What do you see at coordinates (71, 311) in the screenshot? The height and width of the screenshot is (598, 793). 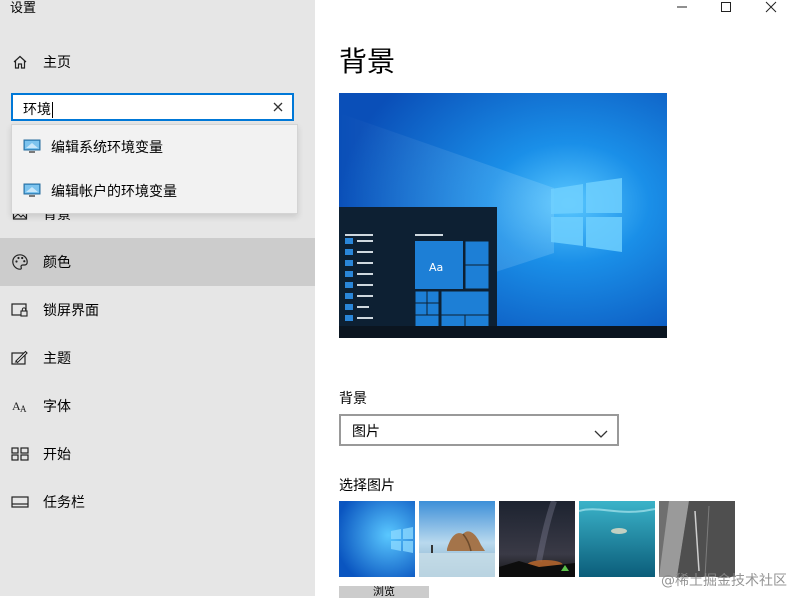 I see `sidebar-item-label: 锁屏界面` at bounding box center [71, 311].